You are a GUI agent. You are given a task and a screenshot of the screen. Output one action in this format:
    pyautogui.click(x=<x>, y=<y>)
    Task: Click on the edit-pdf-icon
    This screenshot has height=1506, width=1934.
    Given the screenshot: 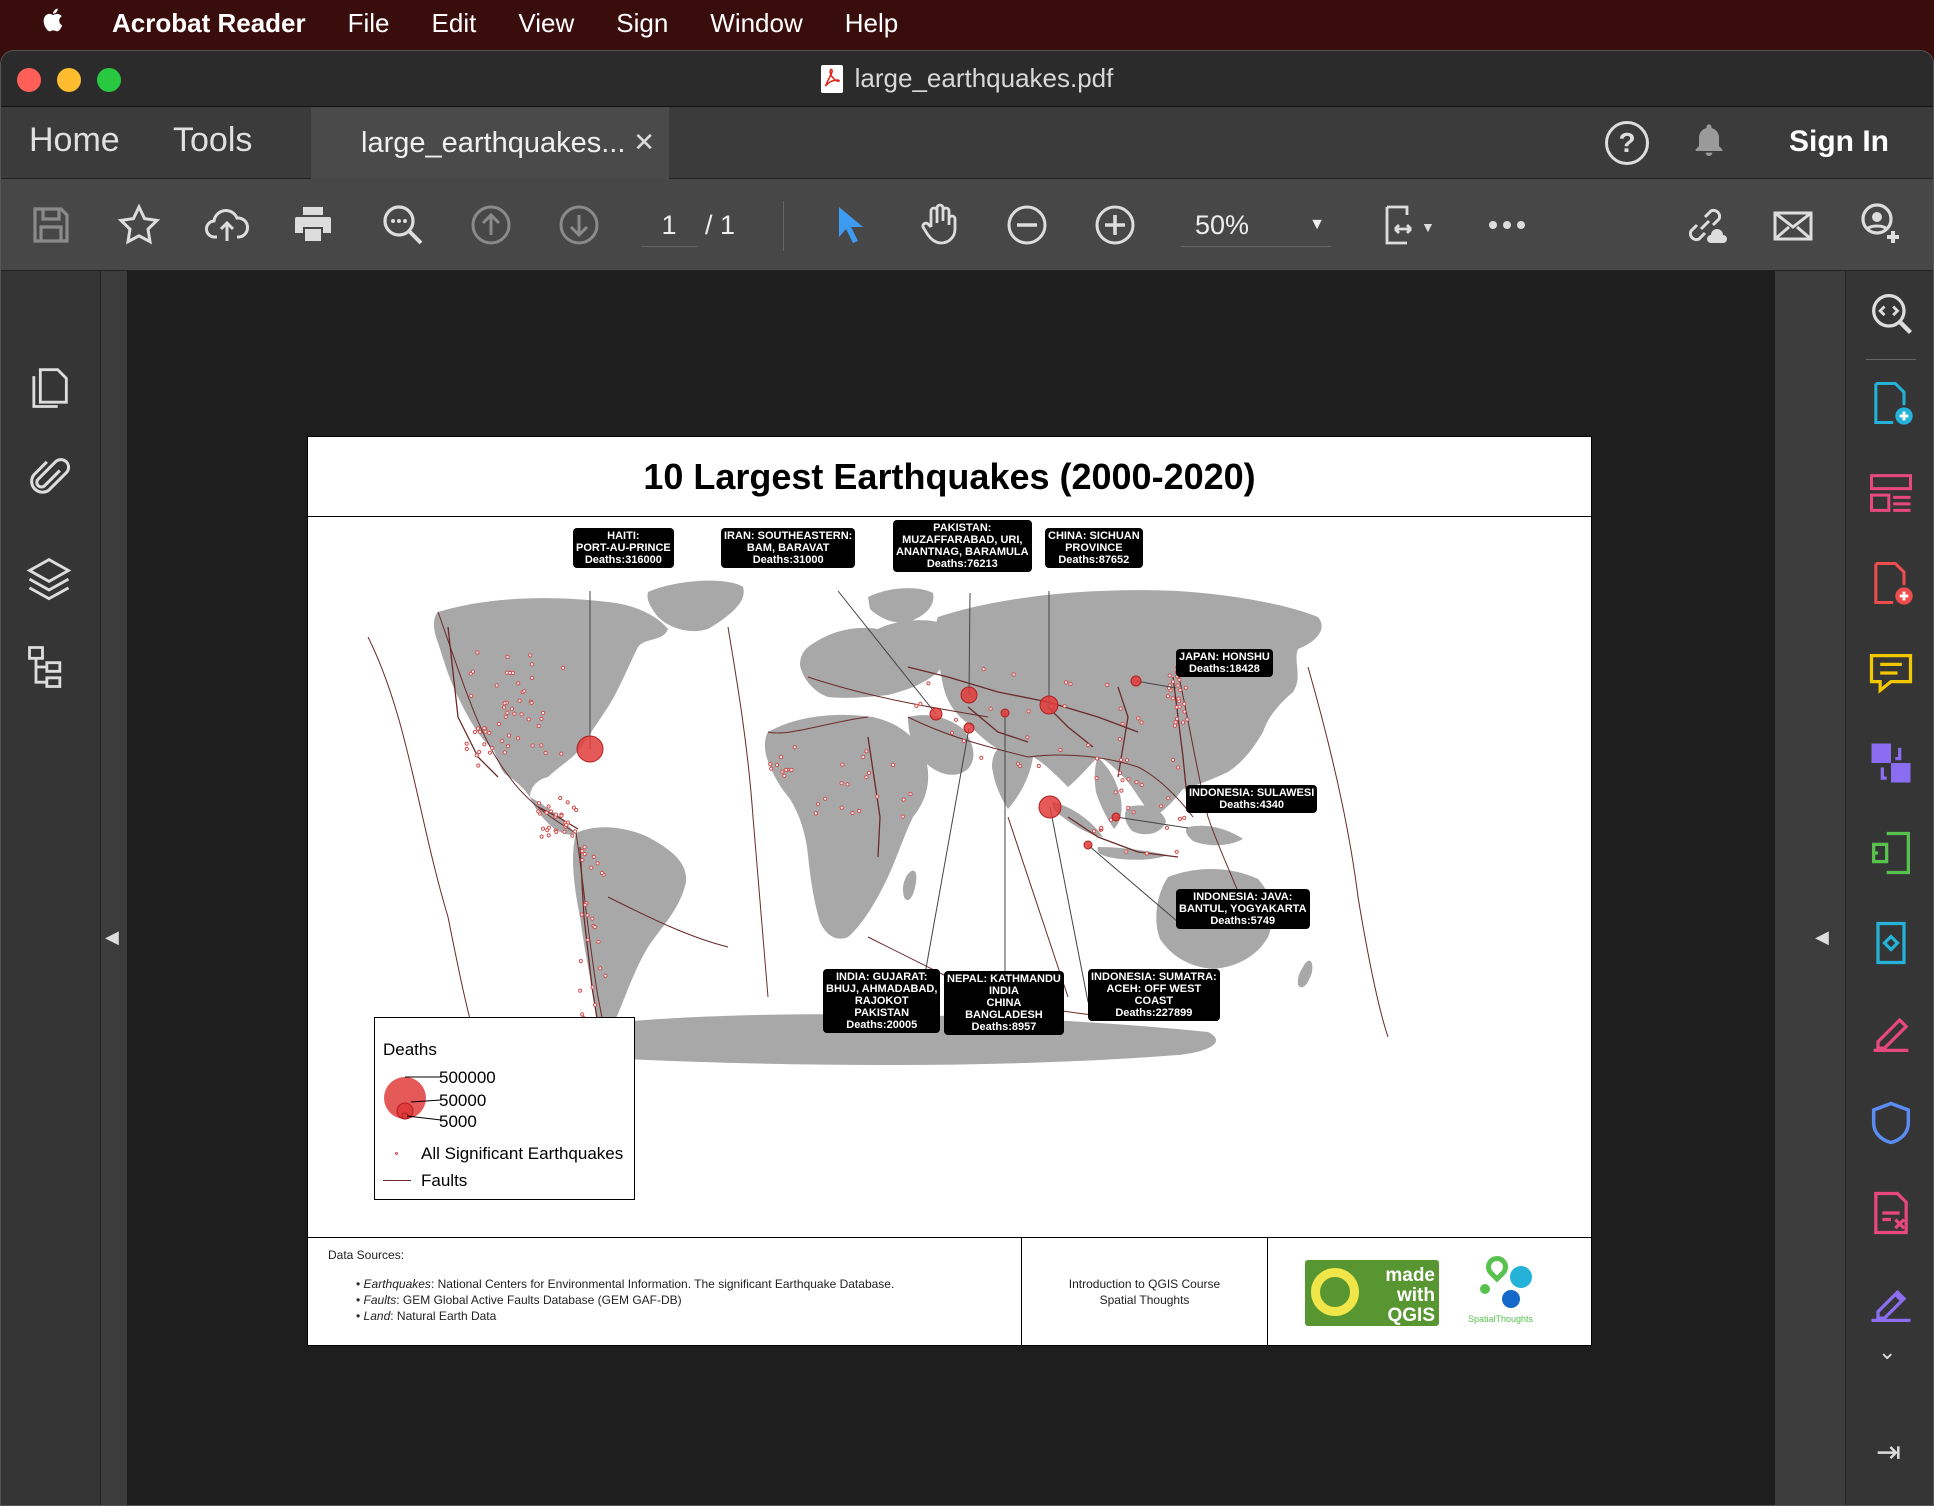 What is the action you would take?
    pyautogui.click(x=1891, y=943)
    